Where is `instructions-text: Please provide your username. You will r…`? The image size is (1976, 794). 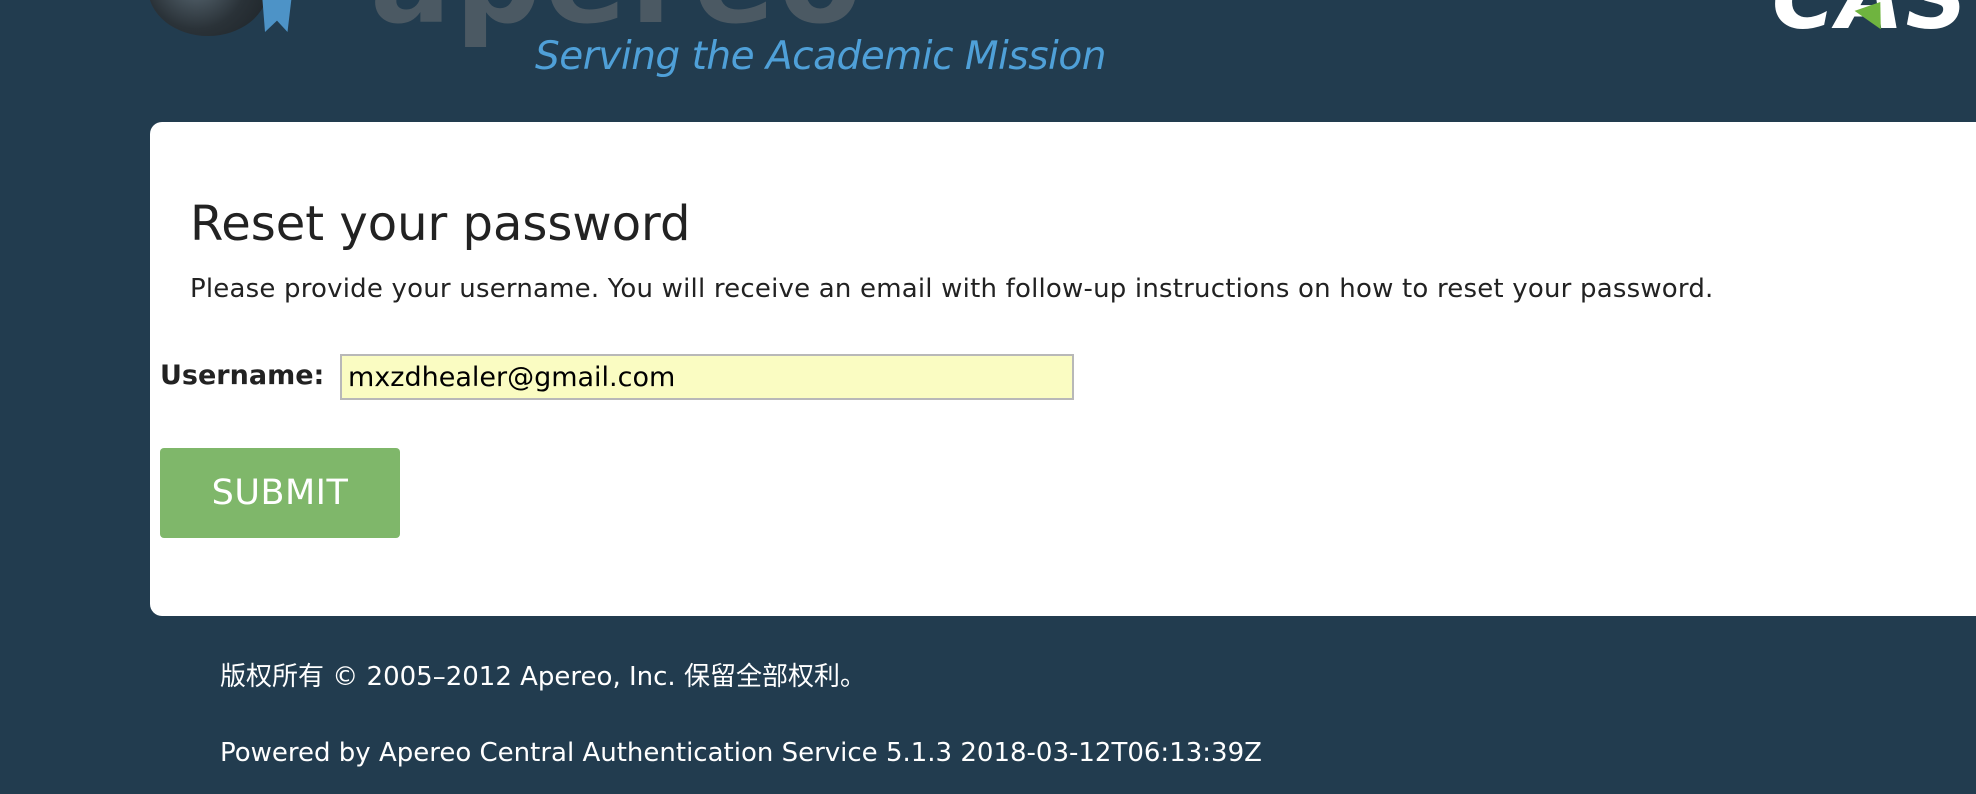 instructions-text: Please provide your username. You will r… is located at coordinates (952, 289).